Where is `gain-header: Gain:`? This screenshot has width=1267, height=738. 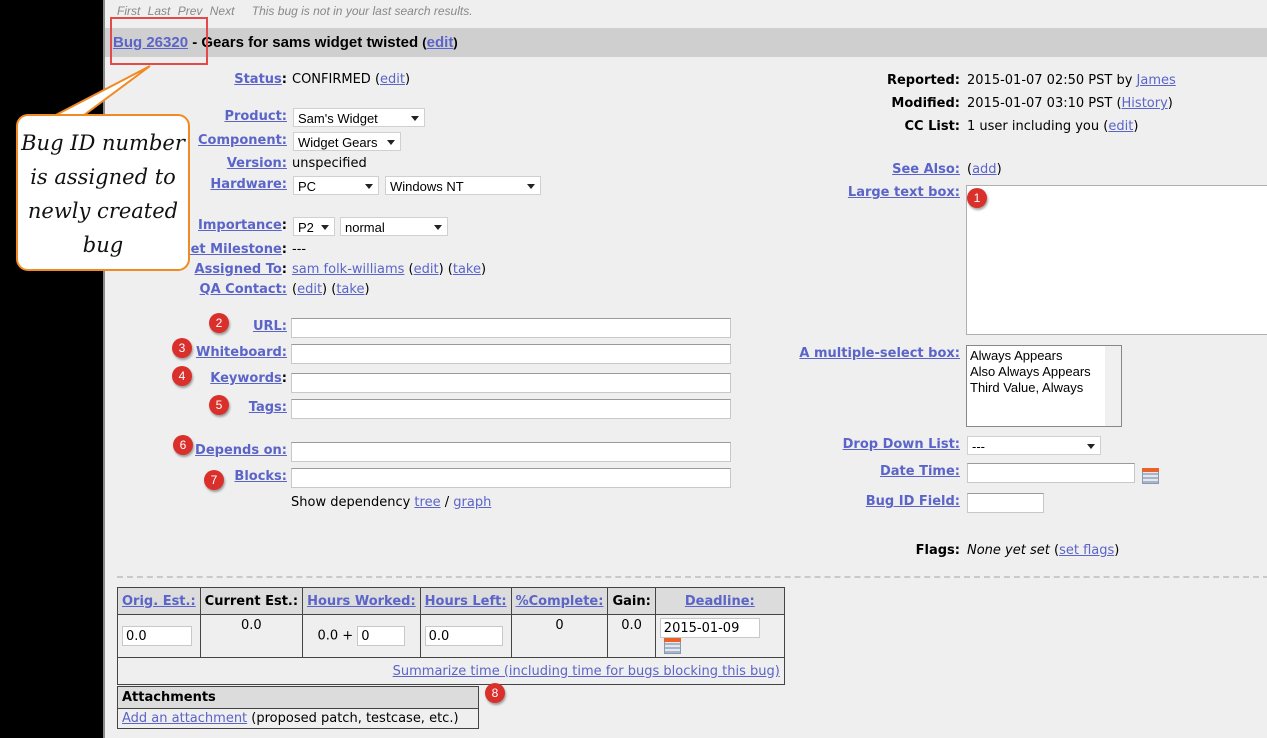
gain-header: Gain: is located at coordinates (631, 601).